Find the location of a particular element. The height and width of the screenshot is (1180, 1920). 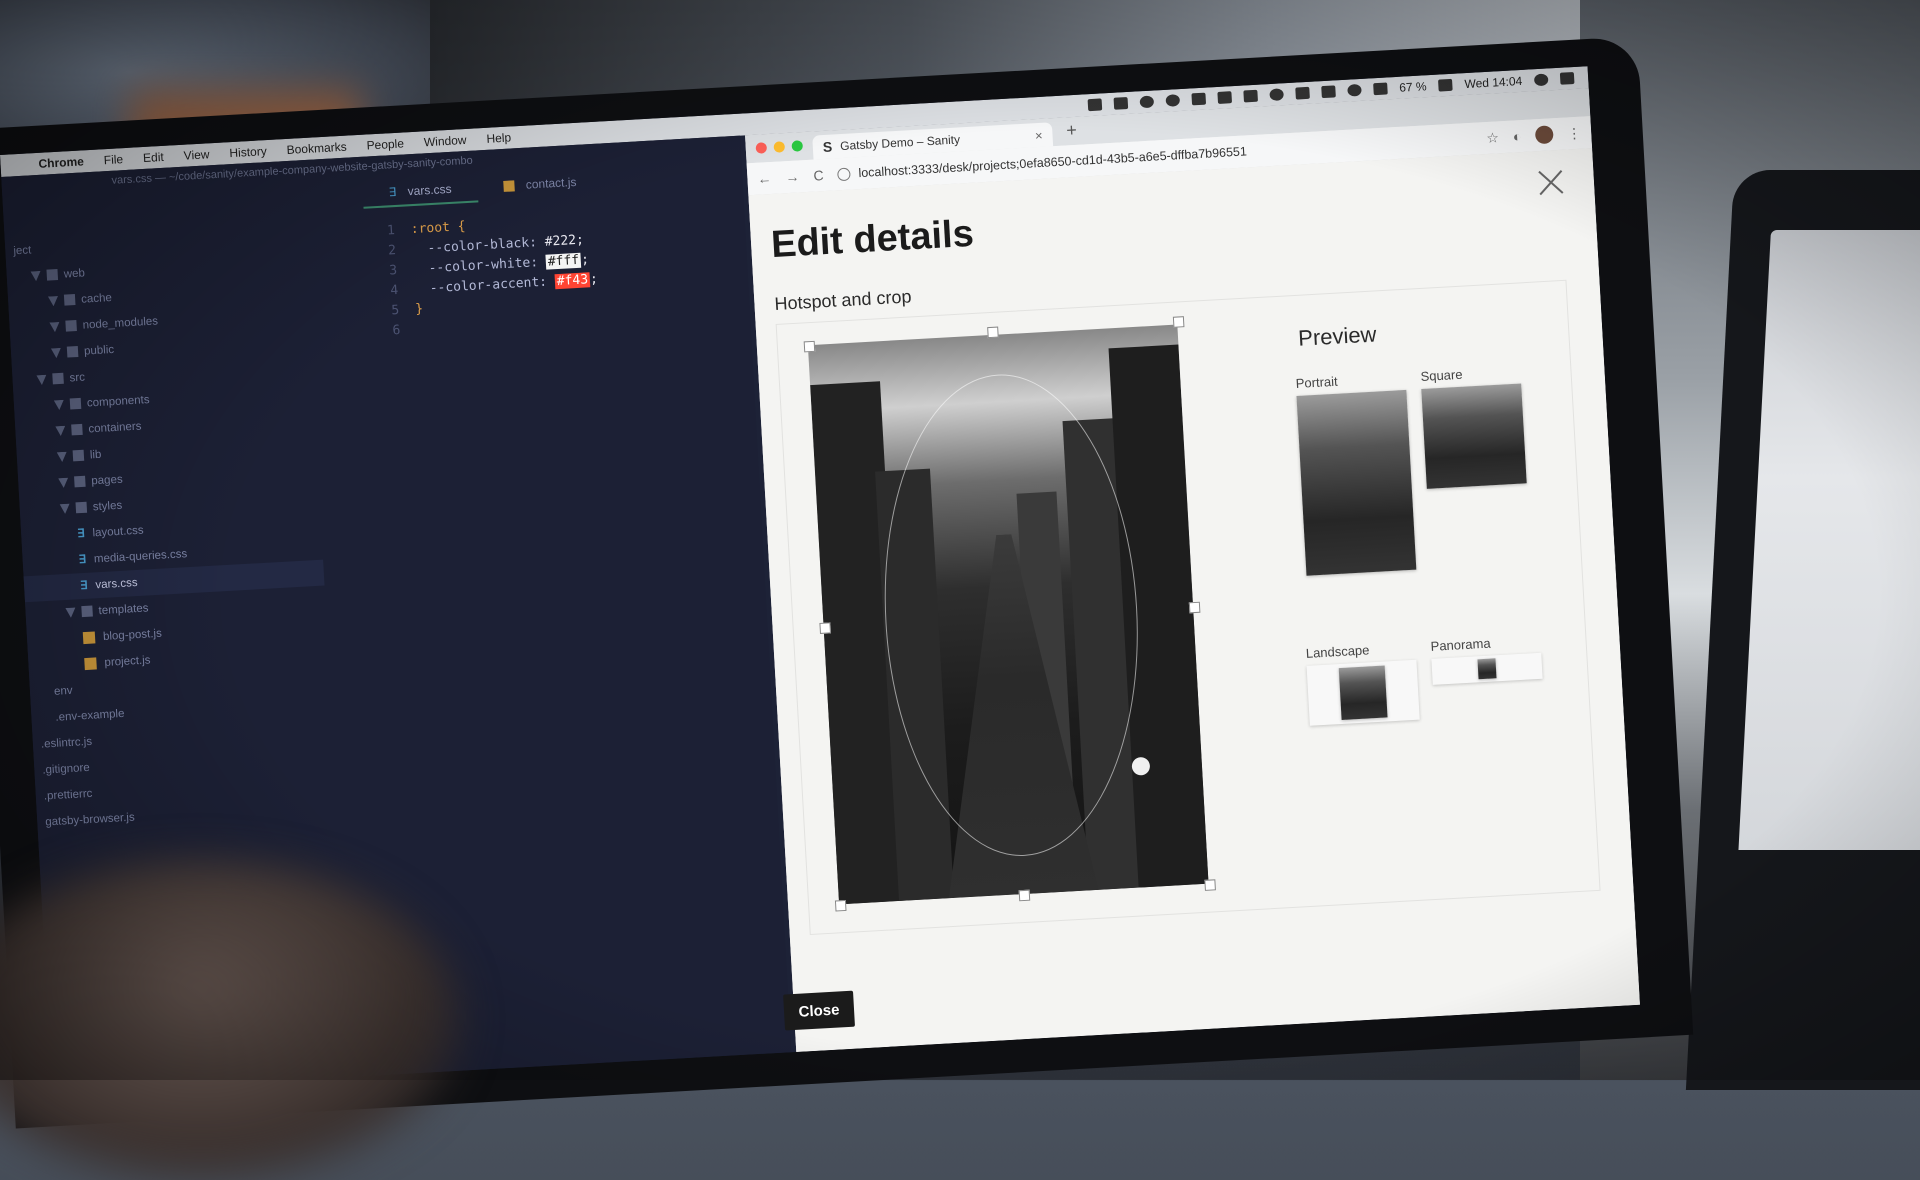

menu-bookmarks: Bookmarks is located at coordinates (316, 148).